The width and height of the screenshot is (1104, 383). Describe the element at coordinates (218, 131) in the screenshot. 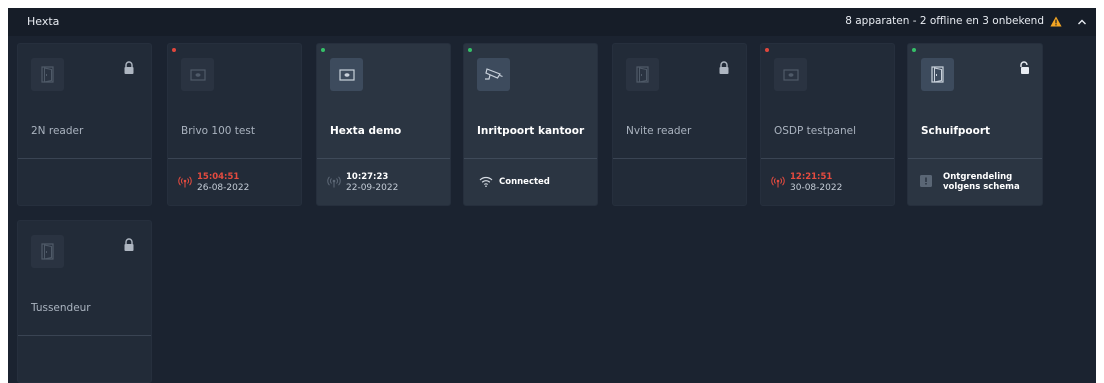

I see `device-name: Brivo 100 test` at that location.